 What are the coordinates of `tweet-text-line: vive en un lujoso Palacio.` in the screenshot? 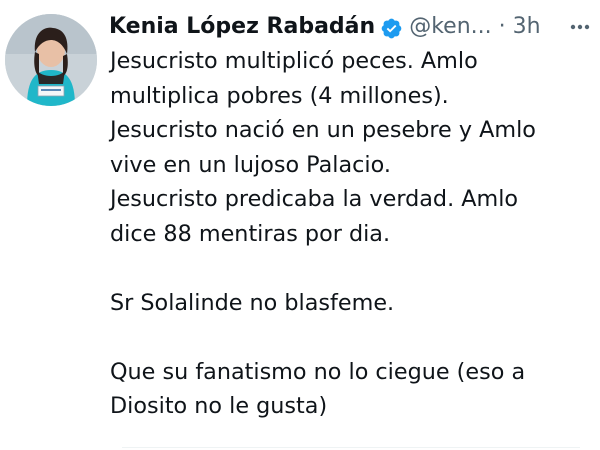 It's located at (250, 164).